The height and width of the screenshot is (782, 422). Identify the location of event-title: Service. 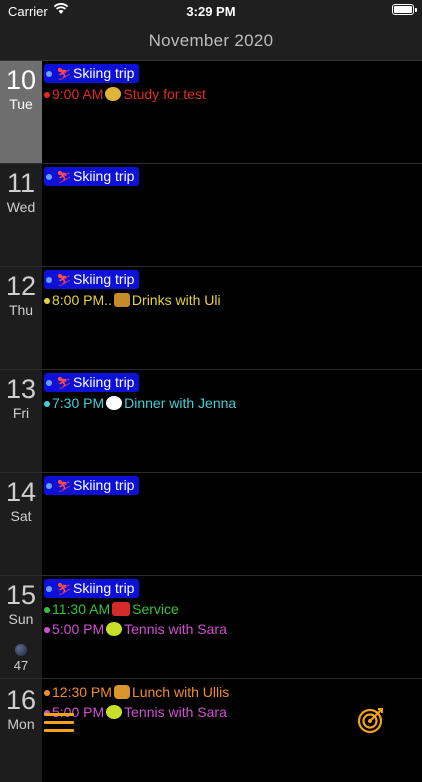
(155, 609).